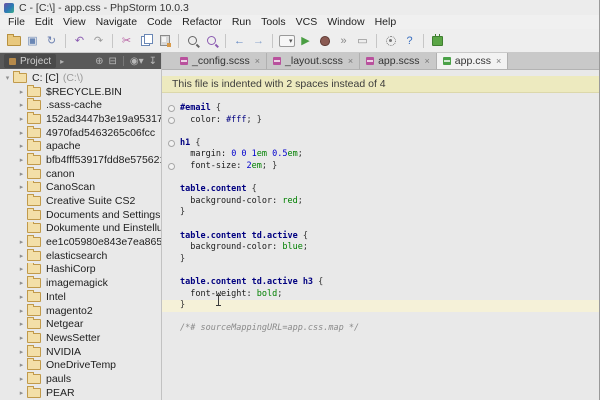 This screenshot has width=600, height=400. Describe the element at coordinates (314, 61) in the screenshot. I see `tab-_layout.scss: _layout.scss ×` at that location.